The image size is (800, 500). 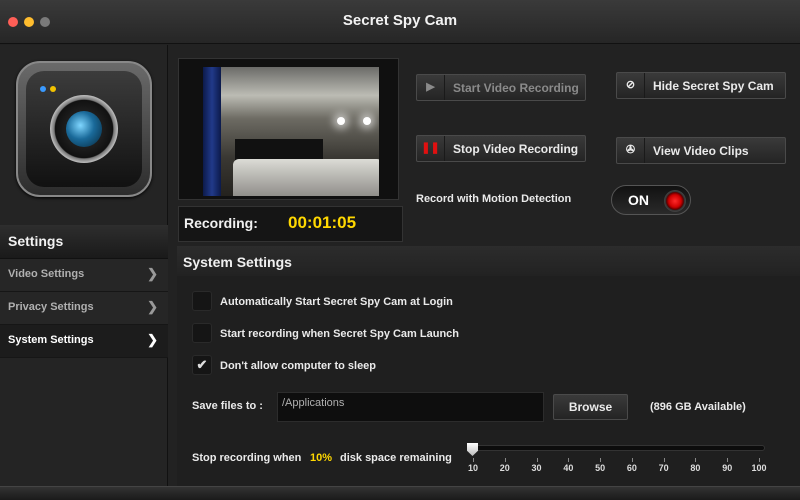 What do you see at coordinates (600, 468) in the screenshot?
I see `slider-tick-label: 50` at bounding box center [600, 468].